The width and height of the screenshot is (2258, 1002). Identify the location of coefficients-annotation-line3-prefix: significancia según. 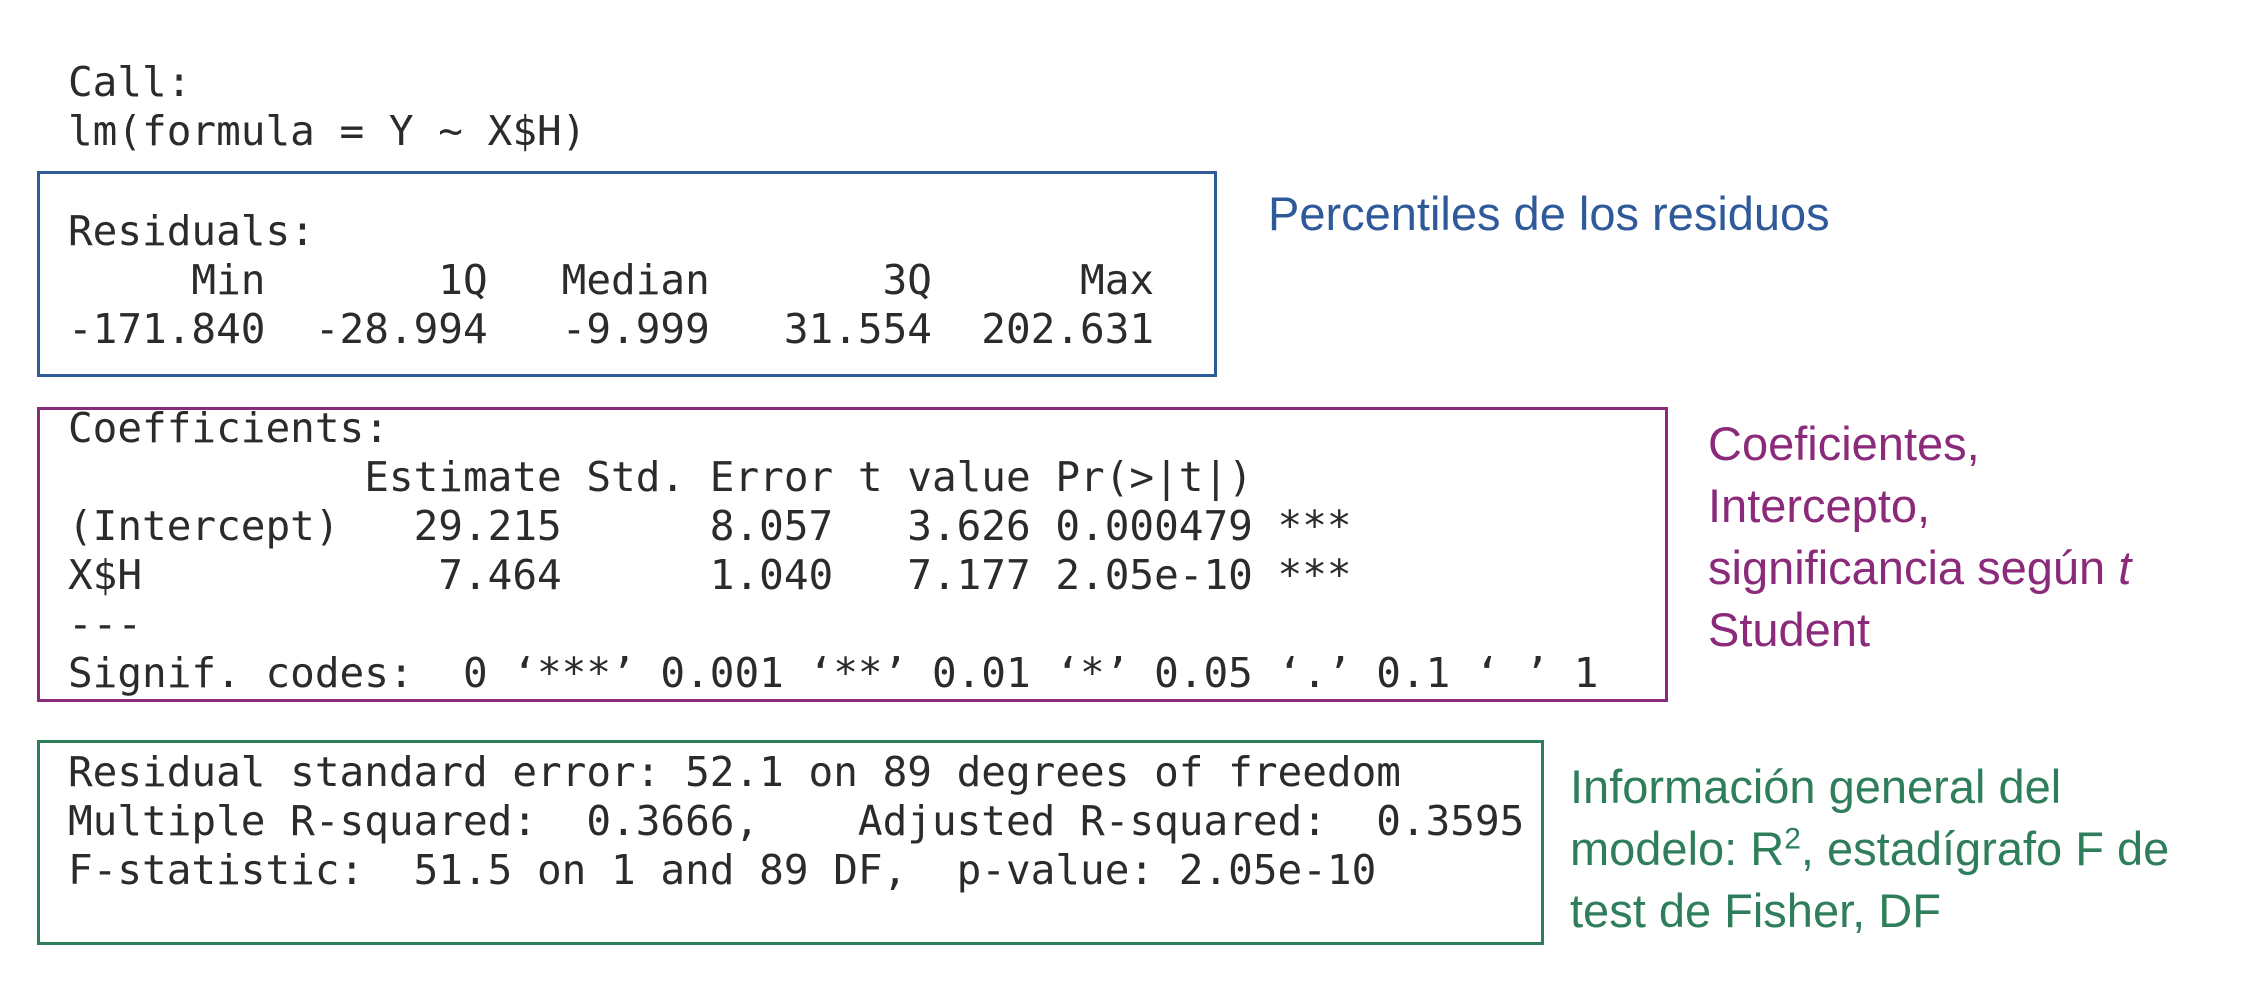
(1913, 567).